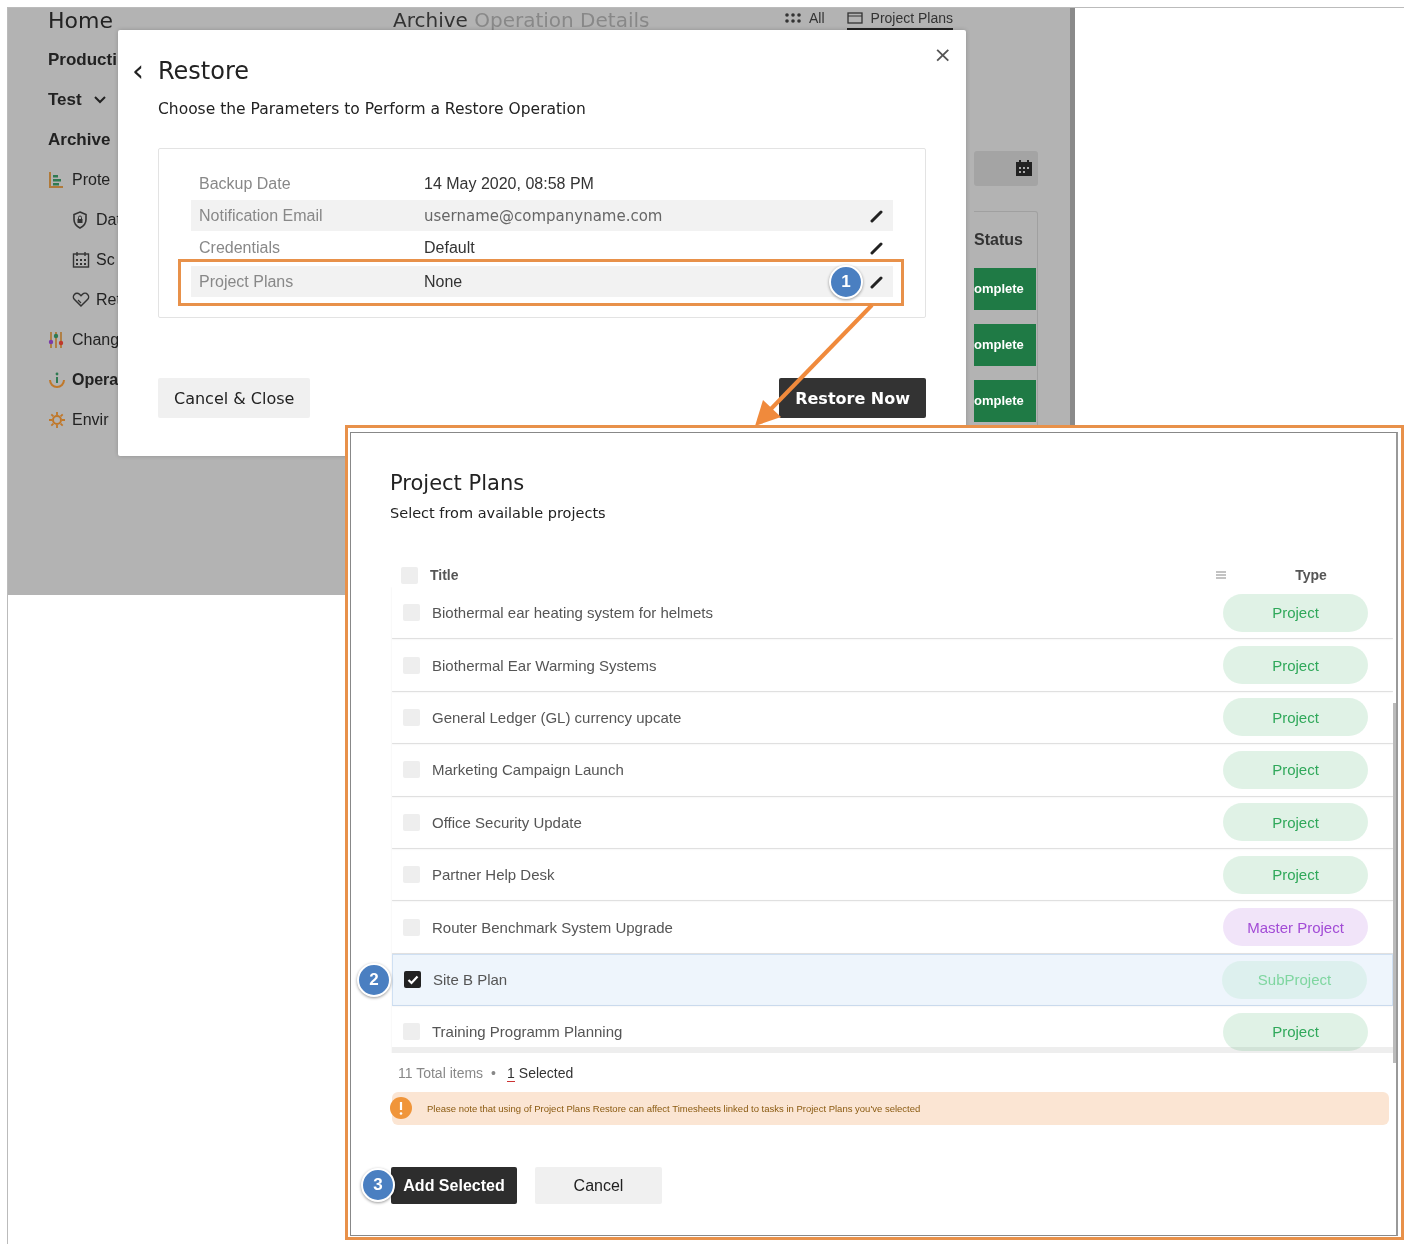 Image resolution: width=1404 pixels, height=1244 pixels. What do you see at coordinates (444, 575) in the screenshot?
I see `column-header: Title` at bounding box center [444, 575].